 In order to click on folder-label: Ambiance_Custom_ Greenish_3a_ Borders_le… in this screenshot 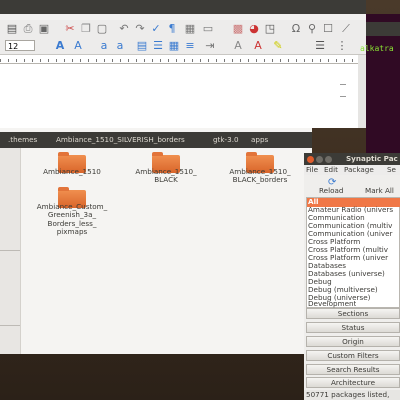, I will do `click(72, 219)`.